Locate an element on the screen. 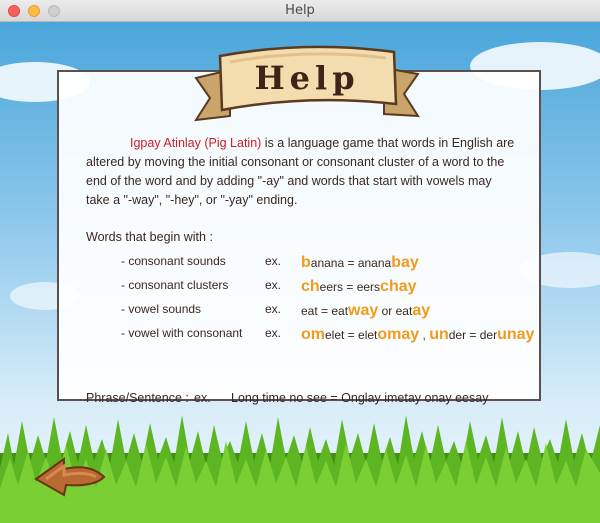 The height and width of the screenshot is (523, 600). example-text: elet = elet is located at coordinates (351, 335).